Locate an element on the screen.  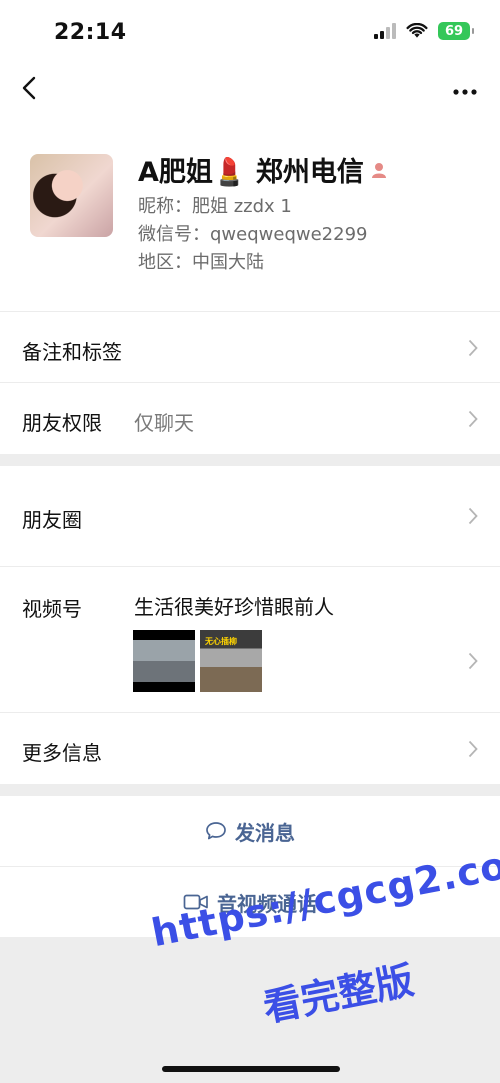
battery-icon: 69 is located at coordinates (456, 31).